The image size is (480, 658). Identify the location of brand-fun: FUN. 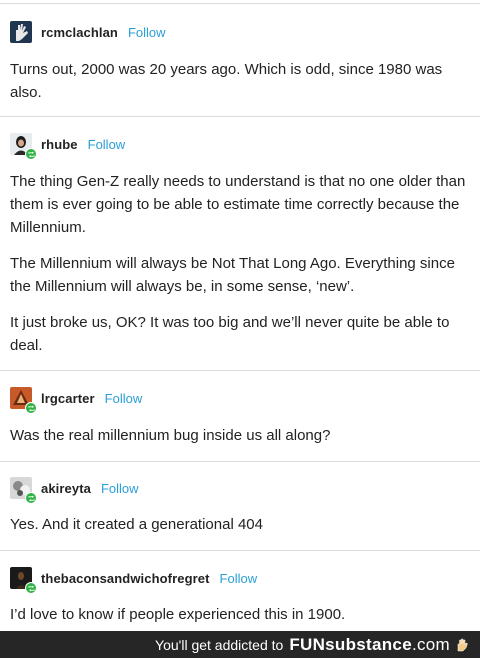
(307, 644).